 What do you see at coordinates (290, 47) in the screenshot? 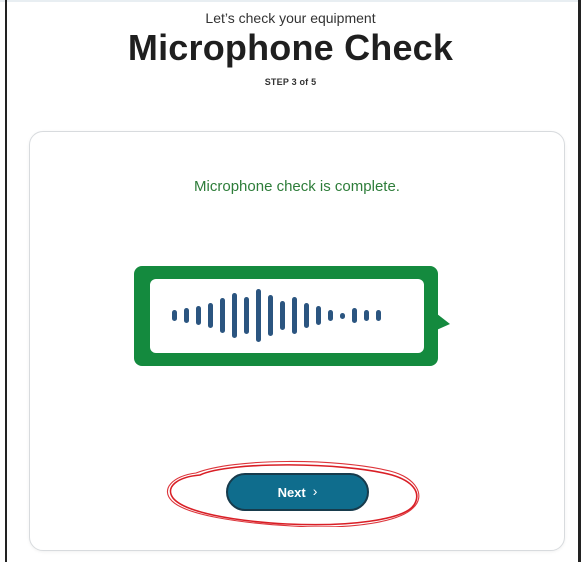
I see `page-title: Microphone Check` at bounding box center [290, 47].